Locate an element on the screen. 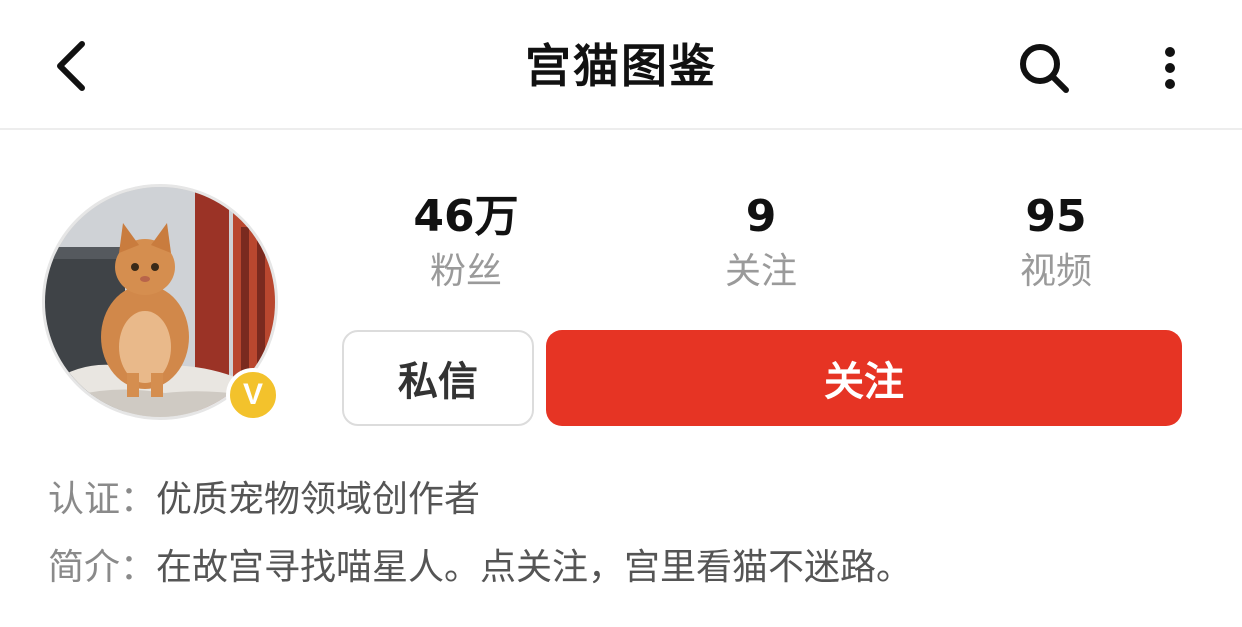 This screenshot has width=1242, height=627. follow-button: 关注 is located at coordinates (864, 378).